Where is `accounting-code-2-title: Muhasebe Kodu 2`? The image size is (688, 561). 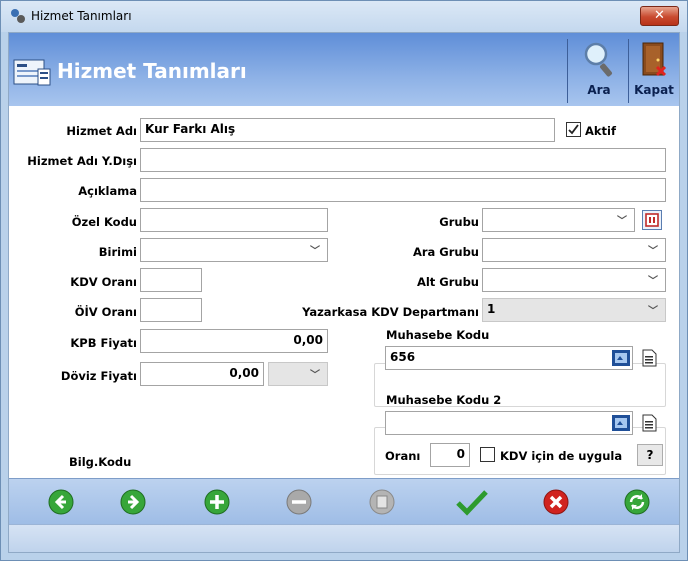 accounting-code-2-title: Muhasebe Kodu 2 is located at coordinates (444, 400).